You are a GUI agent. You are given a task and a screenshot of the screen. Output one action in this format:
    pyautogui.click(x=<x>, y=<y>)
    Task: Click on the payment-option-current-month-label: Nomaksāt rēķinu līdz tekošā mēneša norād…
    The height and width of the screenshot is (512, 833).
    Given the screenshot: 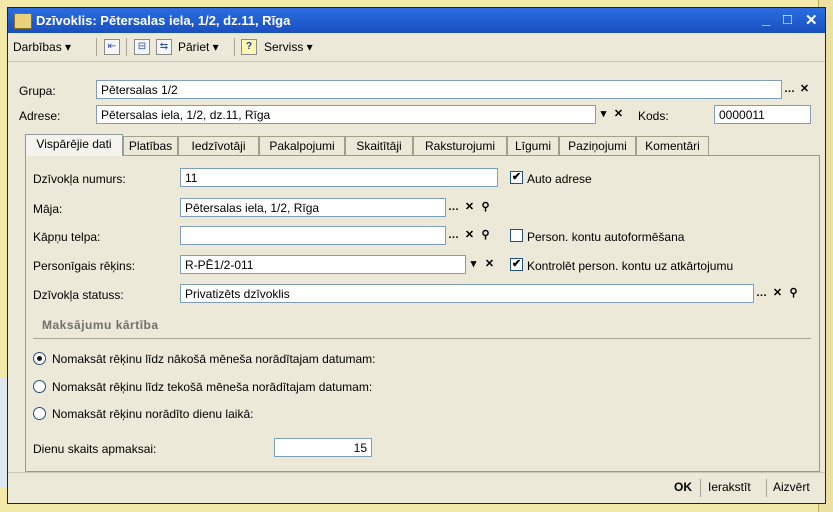 What is the action you would take?
    pyautogui.click(x=212, y=387)
    